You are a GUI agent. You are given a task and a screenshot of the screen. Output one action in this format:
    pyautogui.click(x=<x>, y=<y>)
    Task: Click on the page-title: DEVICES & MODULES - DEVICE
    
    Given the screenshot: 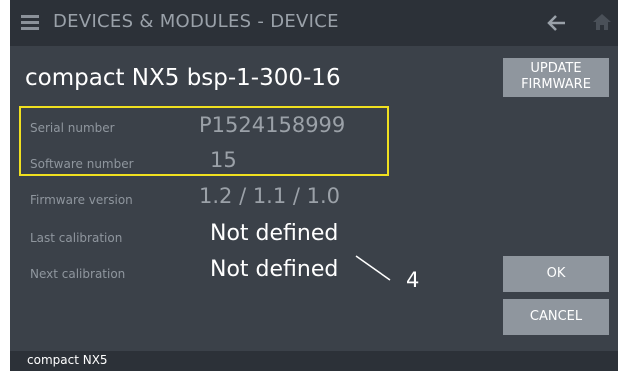 What is the action you would take?
    pyautogui.click(x=196, y=21)
    